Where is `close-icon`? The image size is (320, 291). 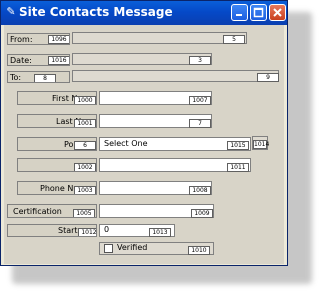 close-icon is located at coordinates (277, 12).